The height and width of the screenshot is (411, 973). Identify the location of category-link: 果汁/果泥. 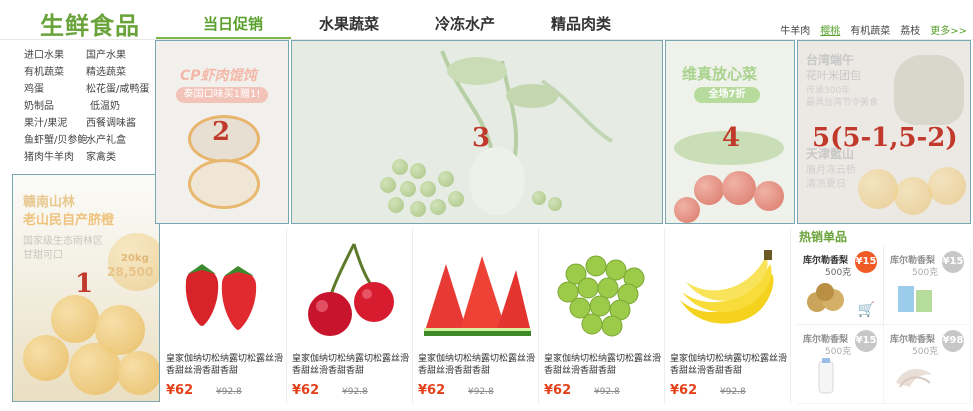
(55, 124).